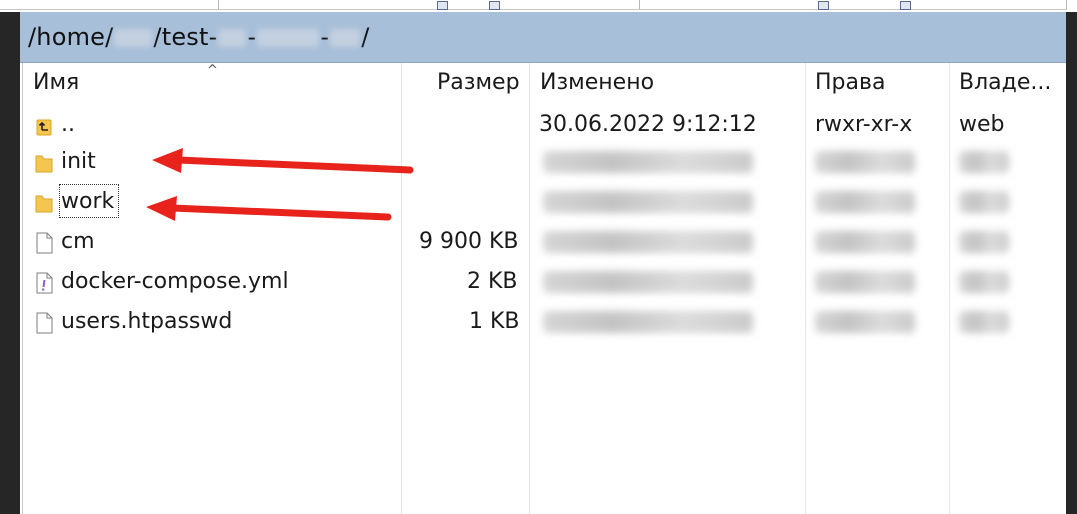  What do you see at coordinates (543, 37) in the screenshot?
I see `path-bar: /home/ /test- - - /` at bounding box center [543, 37].